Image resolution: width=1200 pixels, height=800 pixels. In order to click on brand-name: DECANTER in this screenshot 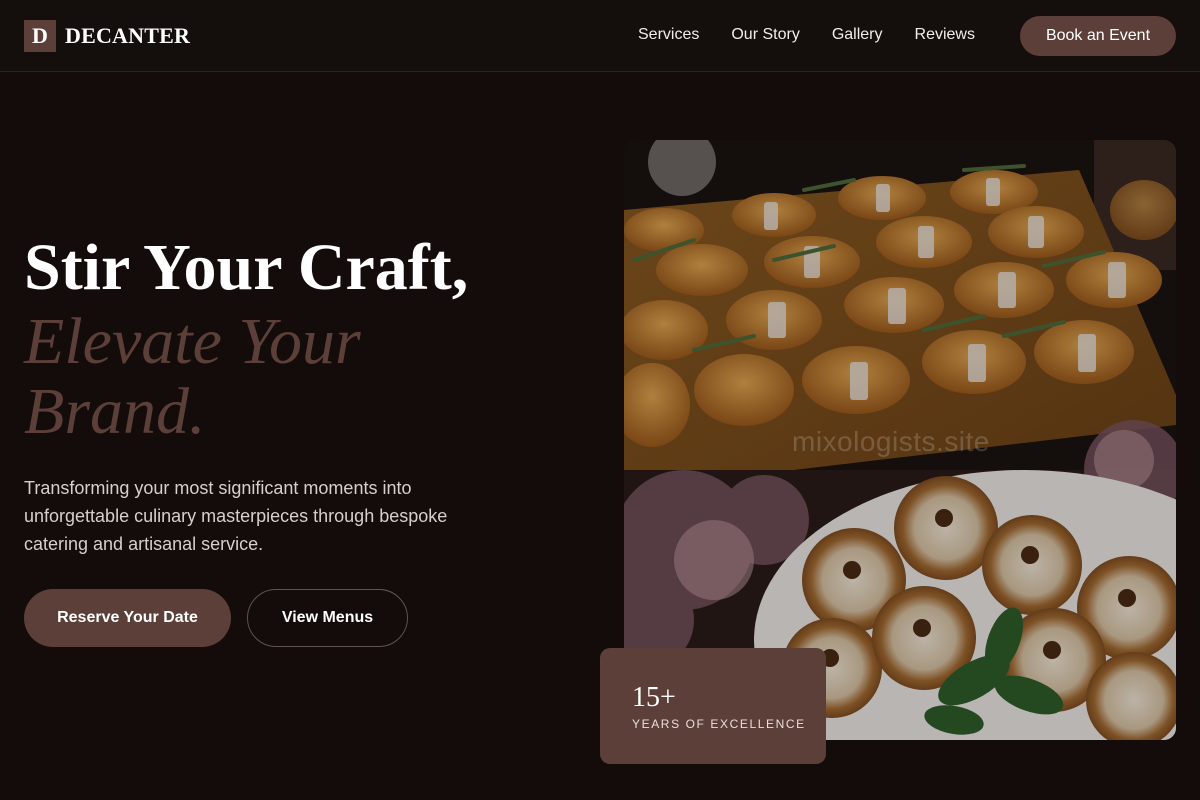, I will do `click(128, 35)`.